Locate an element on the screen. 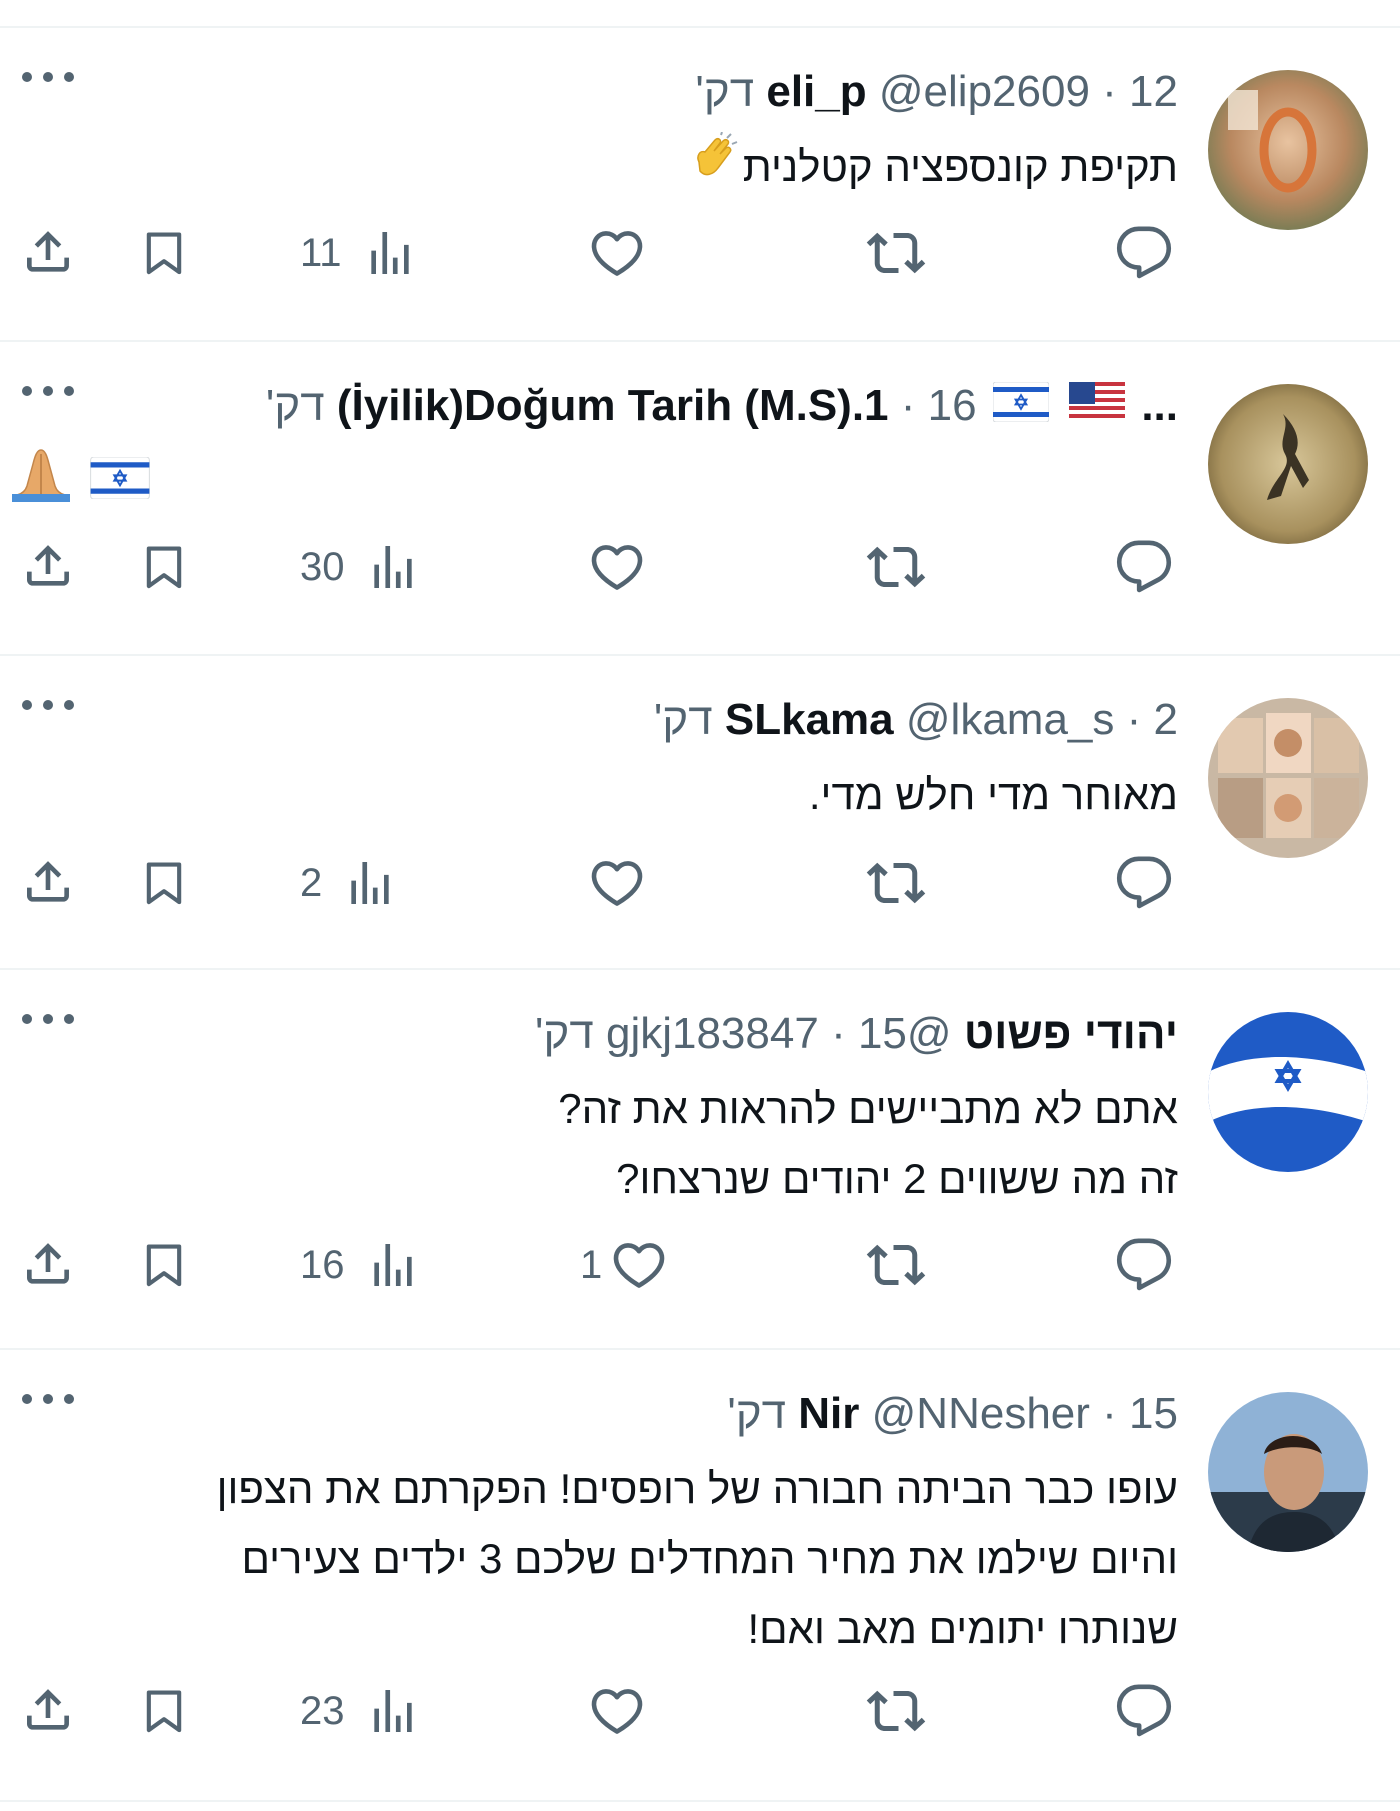 The image size is (1400, 1811). us-flag-emoji is located at coordinates (1097, 408).